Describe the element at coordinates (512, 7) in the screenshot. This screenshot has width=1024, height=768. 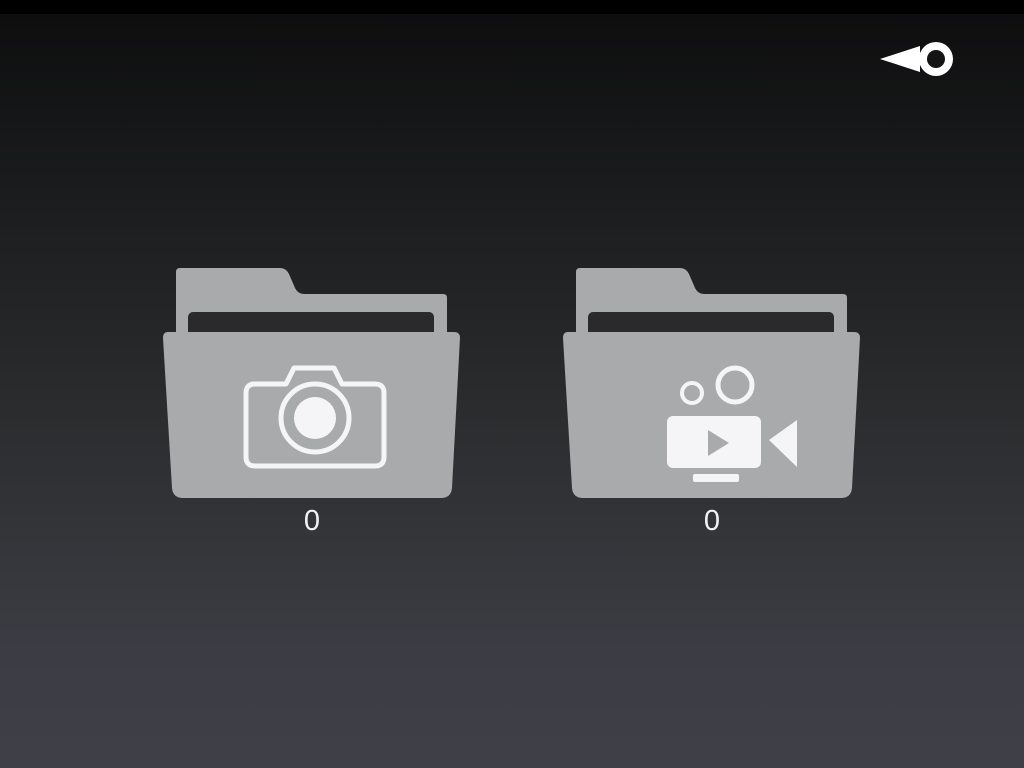
I see `status-bar` at that location.